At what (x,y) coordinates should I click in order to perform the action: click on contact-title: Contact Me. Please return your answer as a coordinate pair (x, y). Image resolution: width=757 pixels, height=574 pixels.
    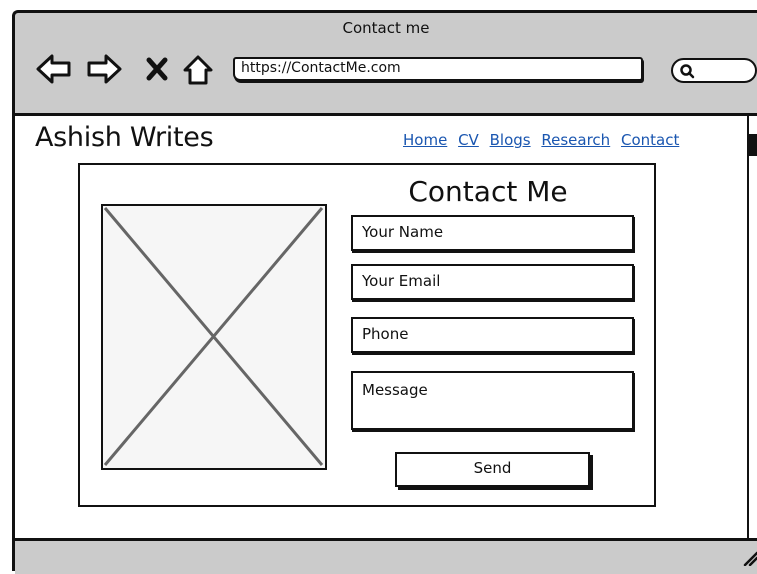
    Looking at the image, I should click on (488, 191).